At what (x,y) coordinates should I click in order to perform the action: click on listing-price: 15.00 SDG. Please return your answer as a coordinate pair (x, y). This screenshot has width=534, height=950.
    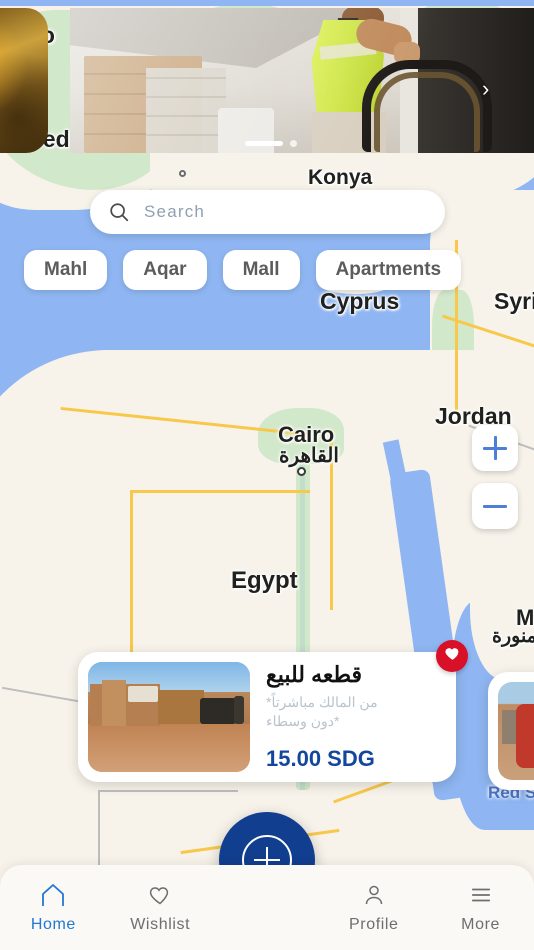
    Looking at the image, I should click on (320, 759).